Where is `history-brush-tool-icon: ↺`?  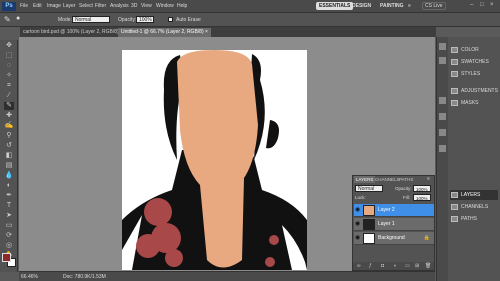
history-brush-tool-icon: ↺ is located at coordinates (9, 146).